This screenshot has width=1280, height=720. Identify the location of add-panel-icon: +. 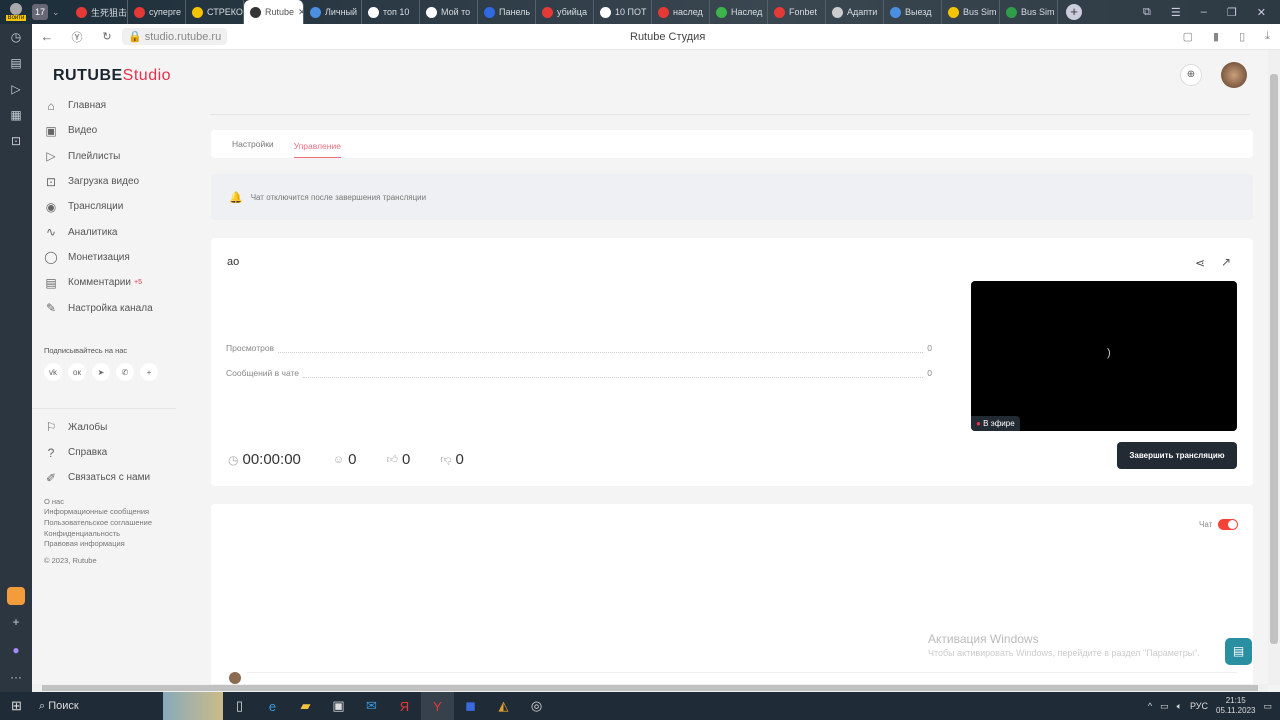
(16, 622).